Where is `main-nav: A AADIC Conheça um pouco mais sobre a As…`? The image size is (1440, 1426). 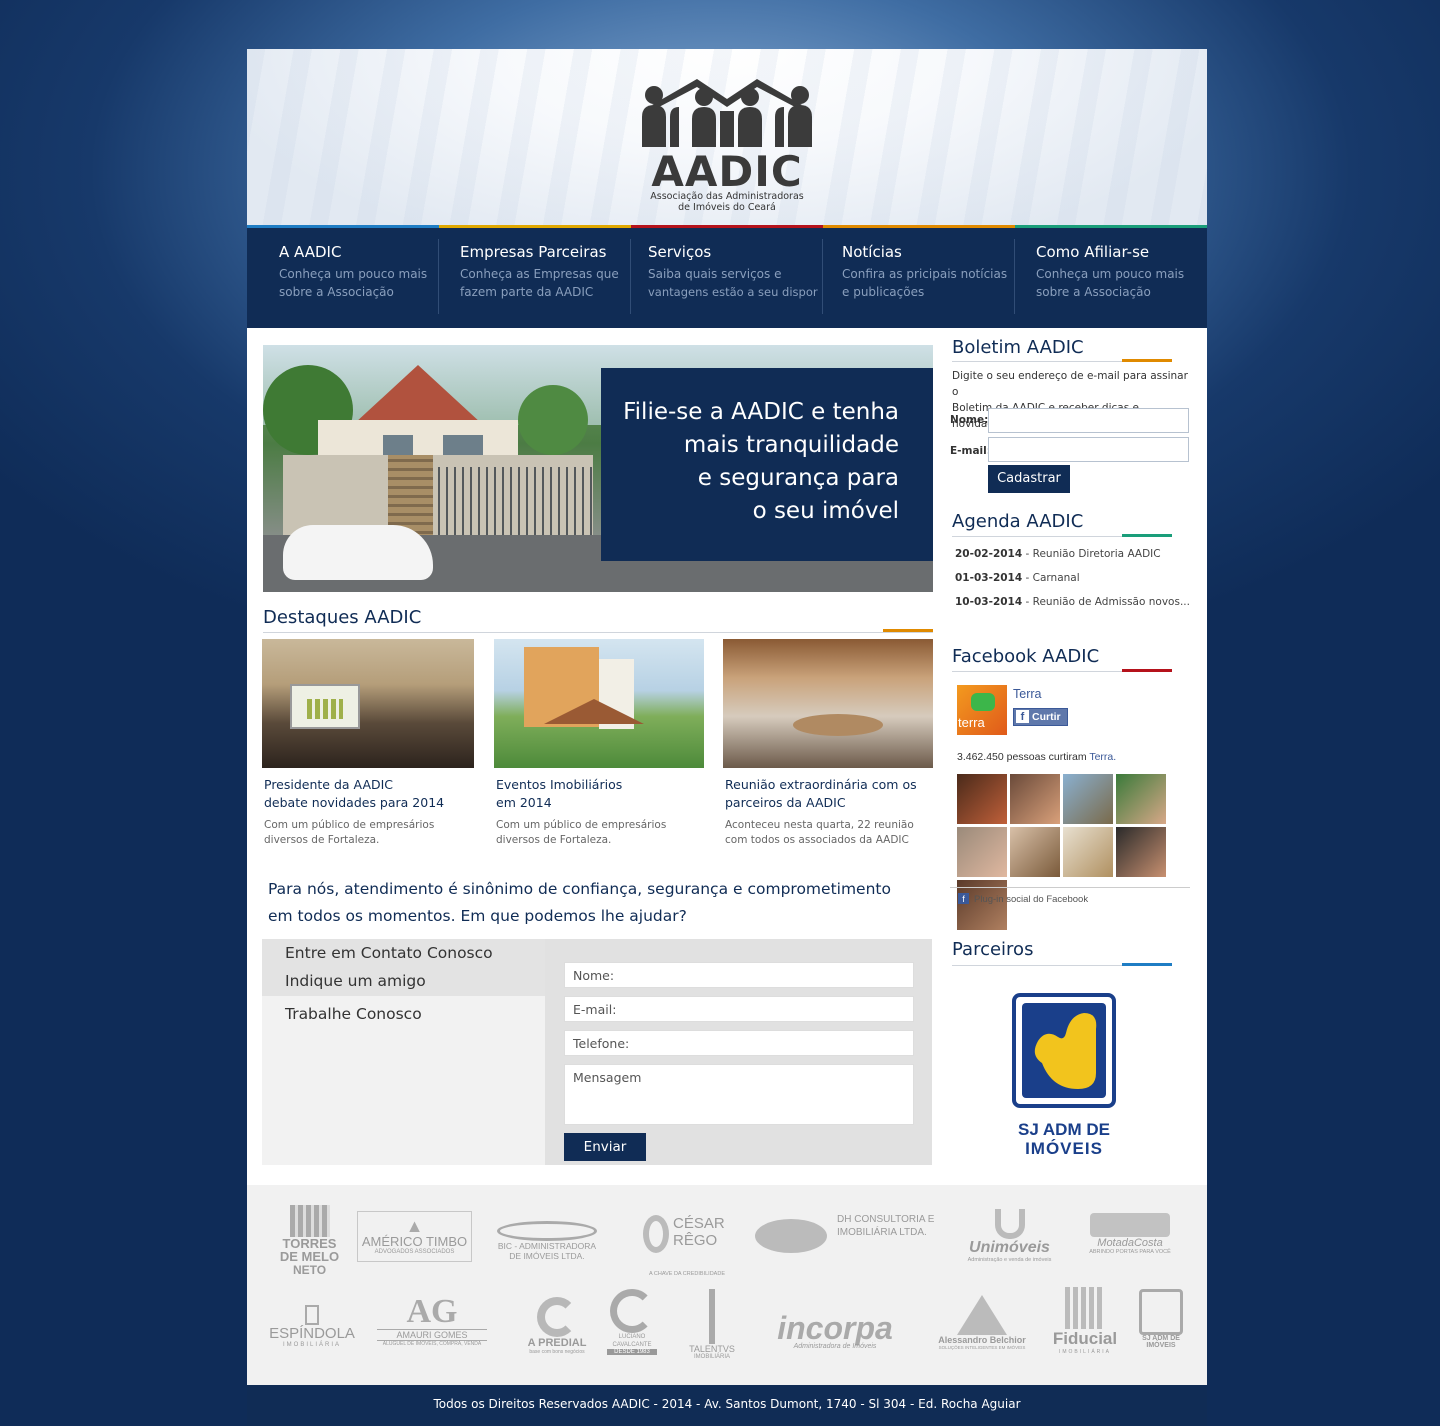
main-nav: A AADIC Conheça um pouco mais sobre a As… is located at coordinates (727, 276).